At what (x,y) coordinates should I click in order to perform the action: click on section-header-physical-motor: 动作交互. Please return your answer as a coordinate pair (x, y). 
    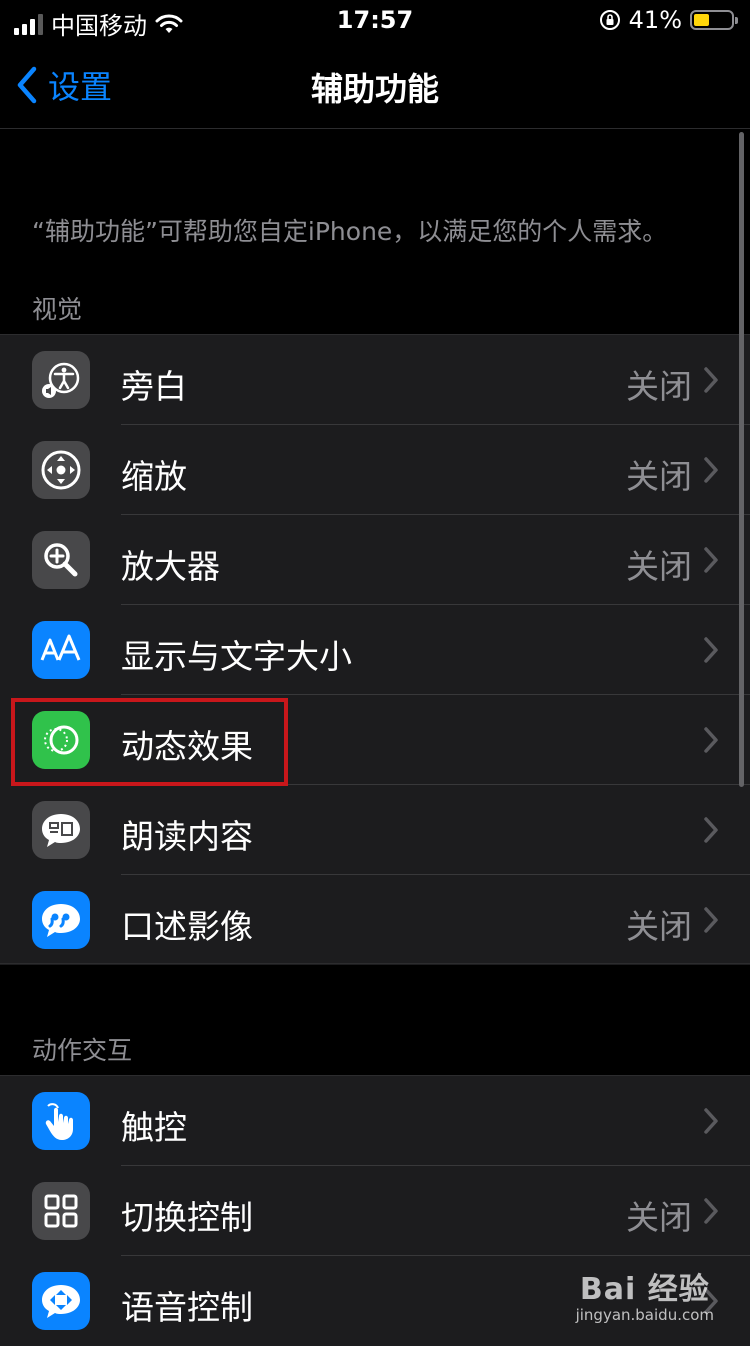
    Looking at the image, I should click on (82, 1050).